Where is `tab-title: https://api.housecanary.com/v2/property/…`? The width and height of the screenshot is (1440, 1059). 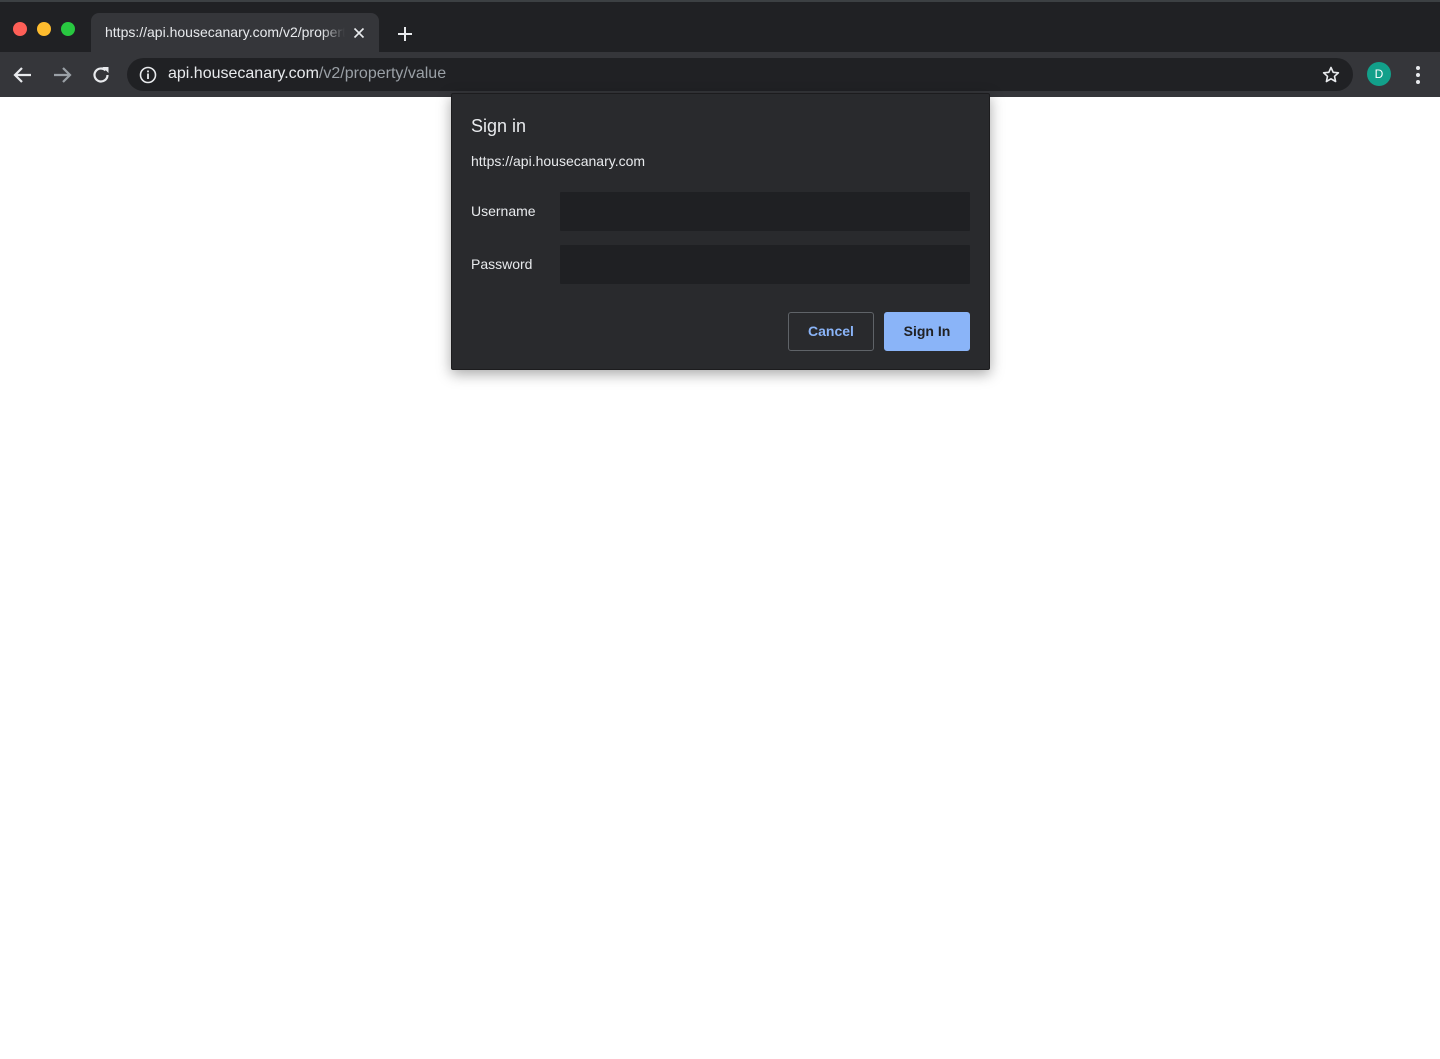
tab-title: https://api.housecanary.com/v2/property/… is located at coordinates (225, 32).